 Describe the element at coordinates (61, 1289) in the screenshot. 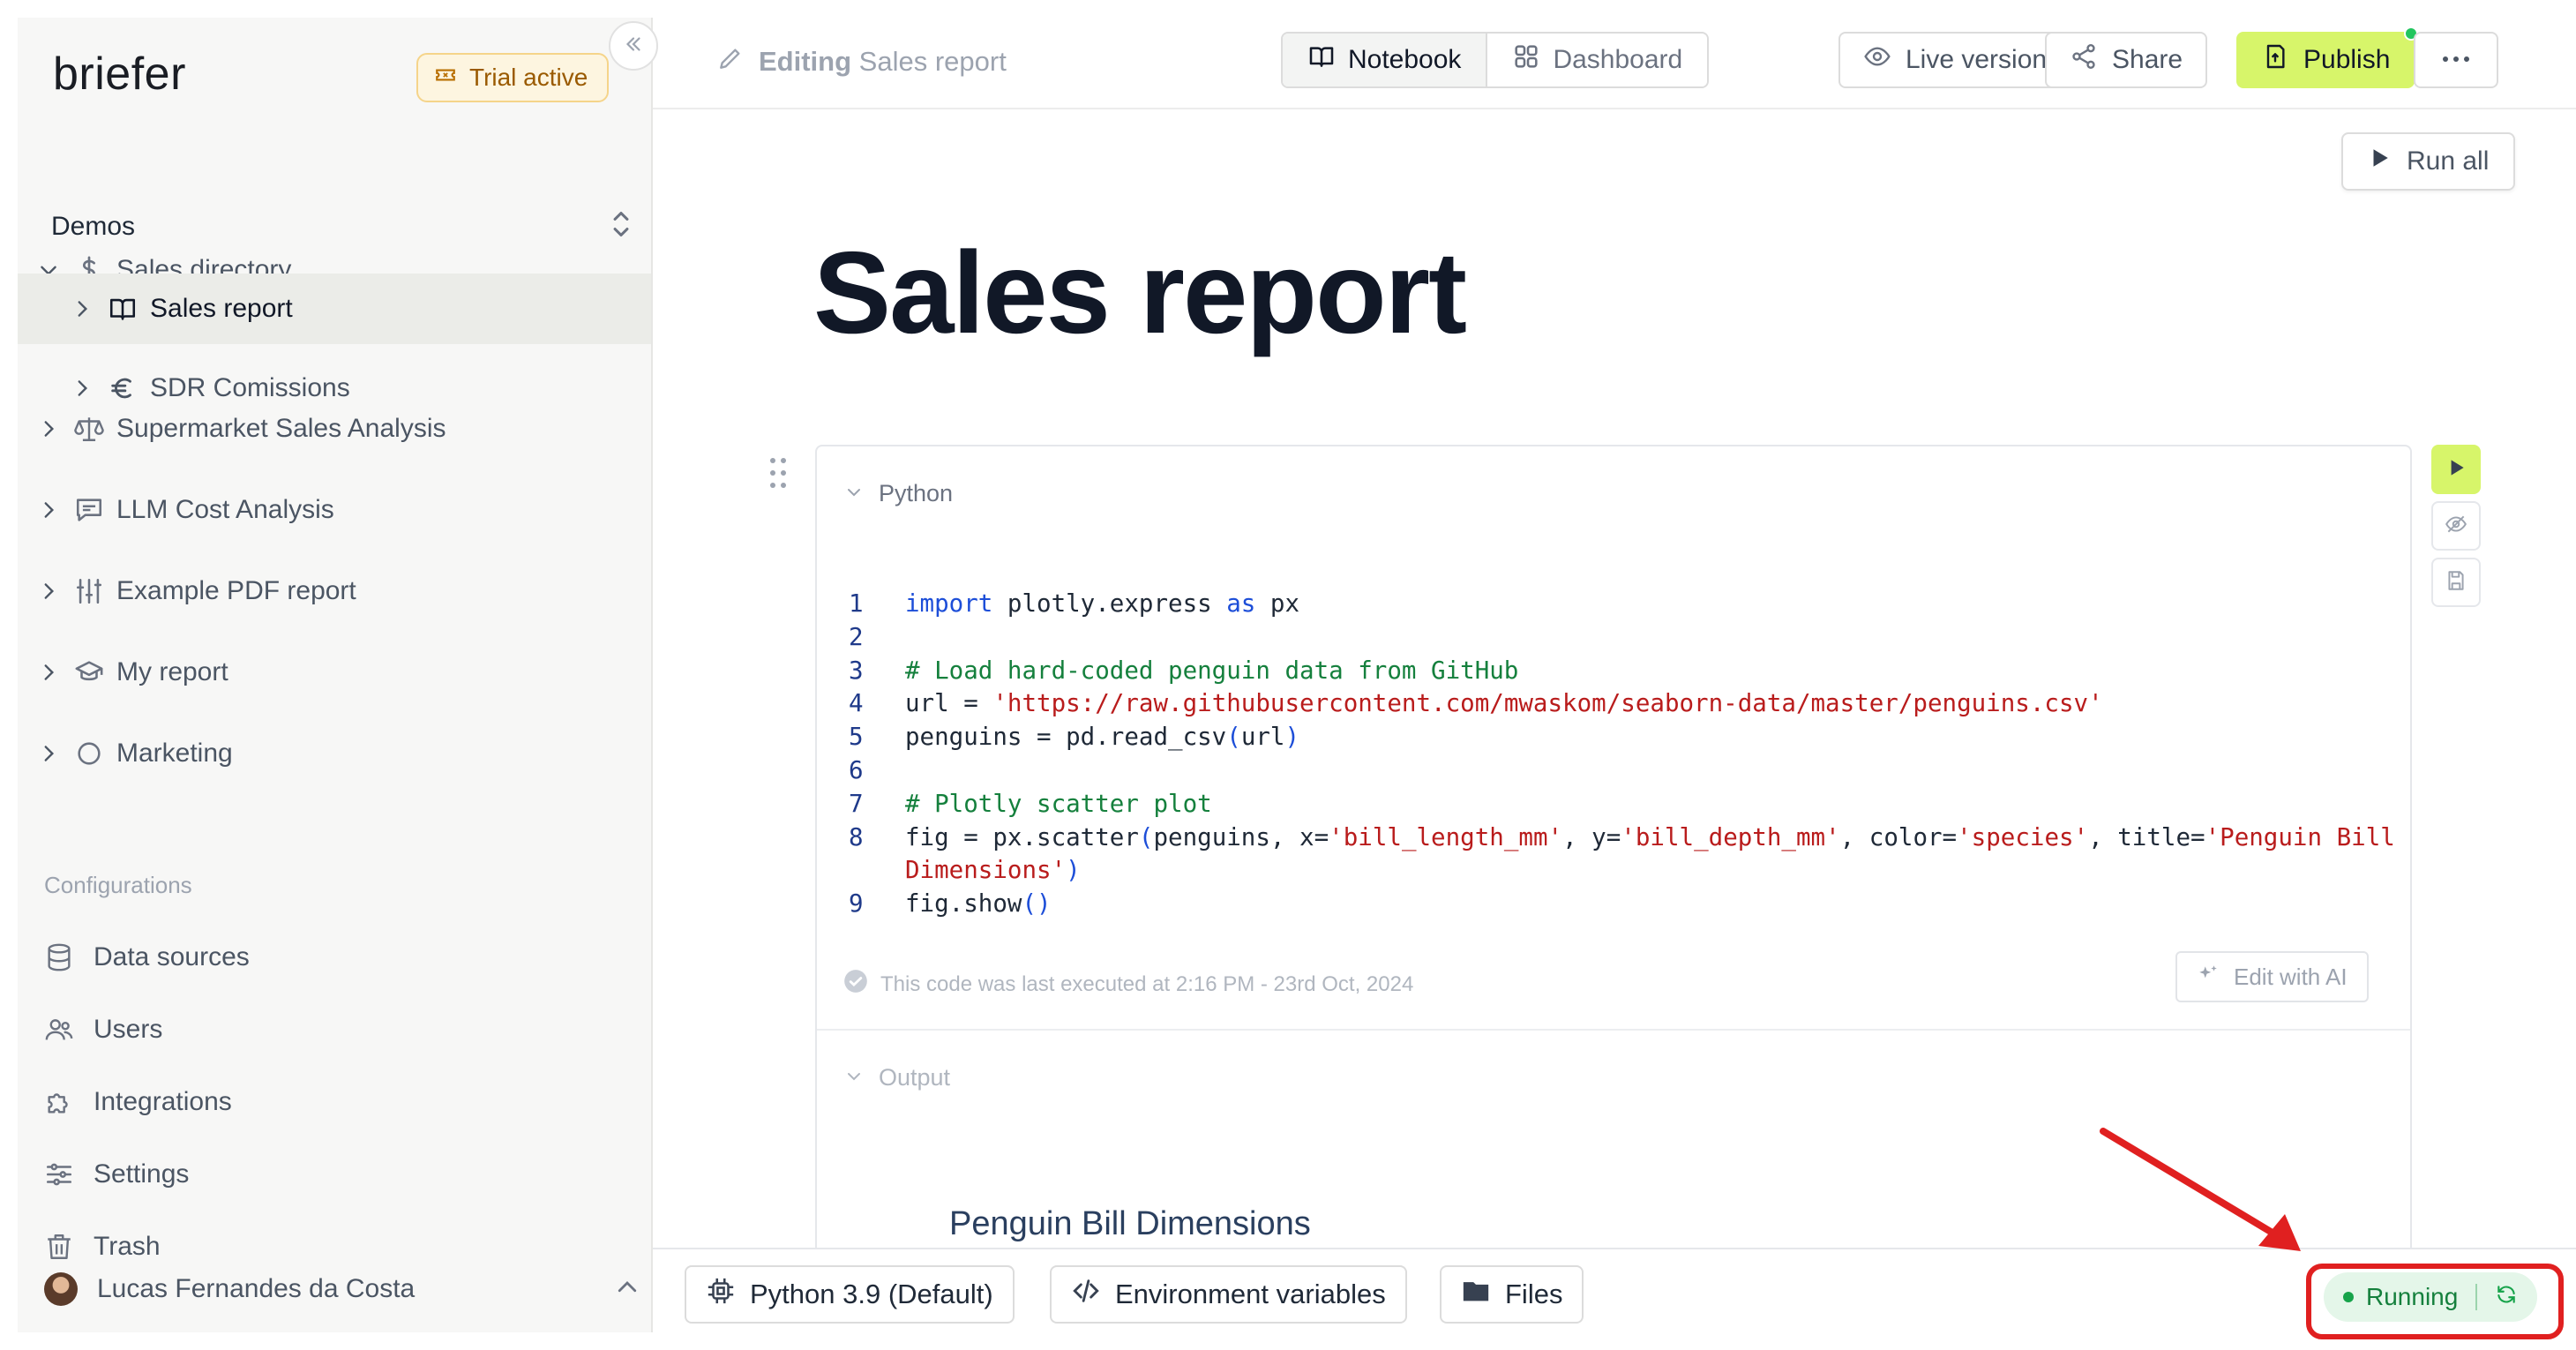

I see `avatar` at that location.